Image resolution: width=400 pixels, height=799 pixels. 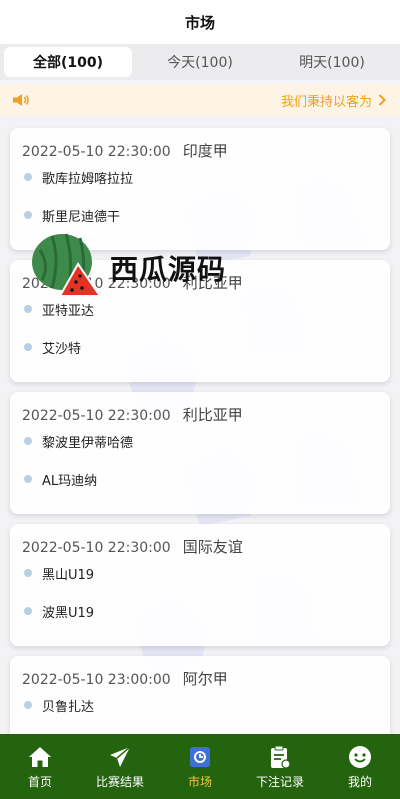 I want to click on away-team-name: AL玛迪纳, so click(x=70, y=481).